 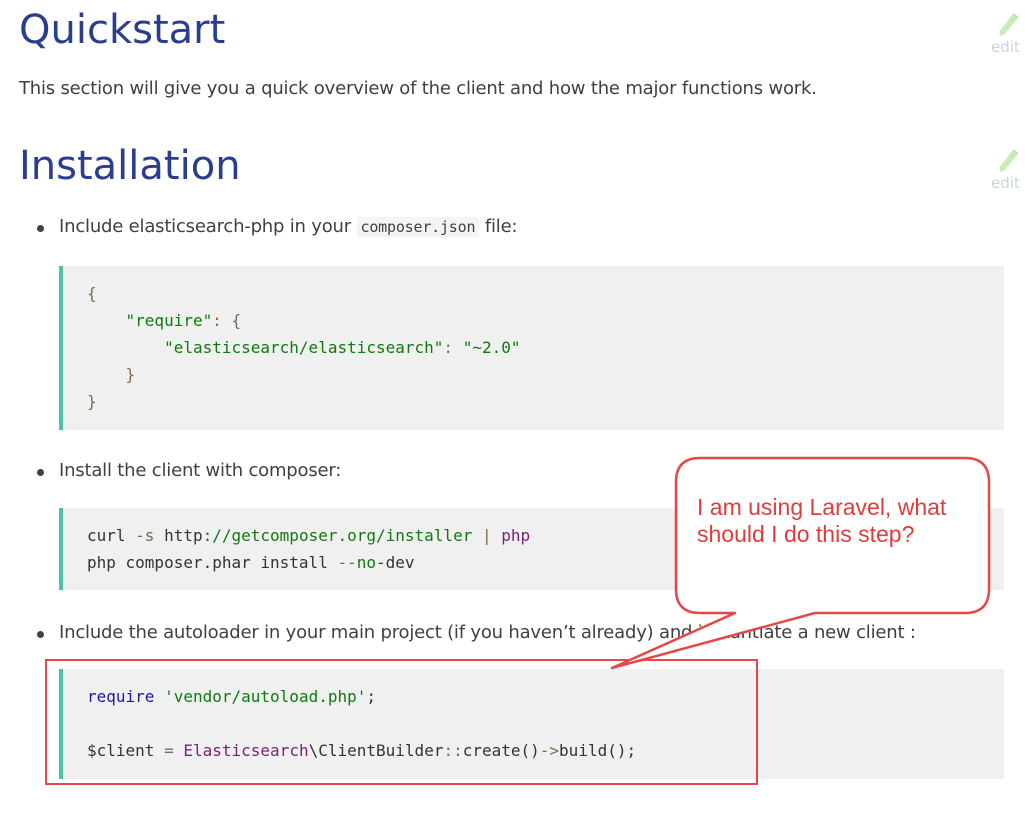 I want to click on step-text: file:, so click(x=501, y=226).